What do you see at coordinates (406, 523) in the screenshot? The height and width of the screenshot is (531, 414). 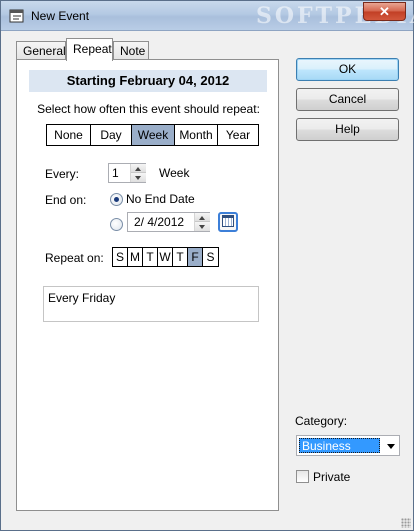 I see `resize-grip-icon` at bounding box center [406, 523].